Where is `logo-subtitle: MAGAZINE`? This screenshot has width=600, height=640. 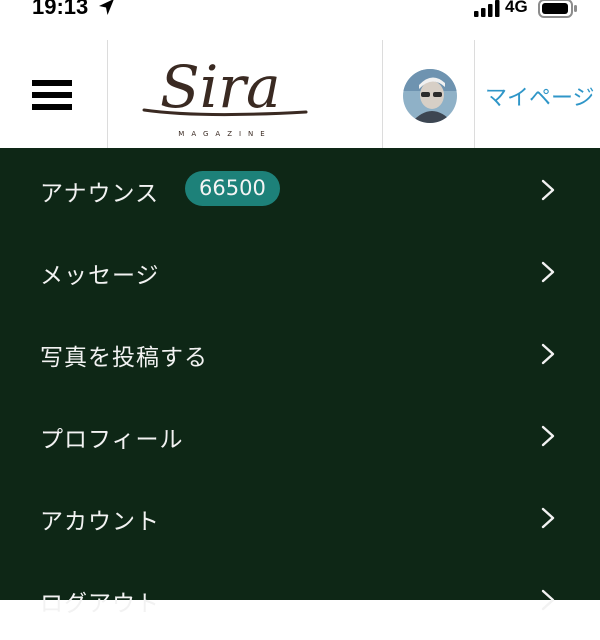 logo-subtitle: MAGAZINE is located at coordinates (224, 134).